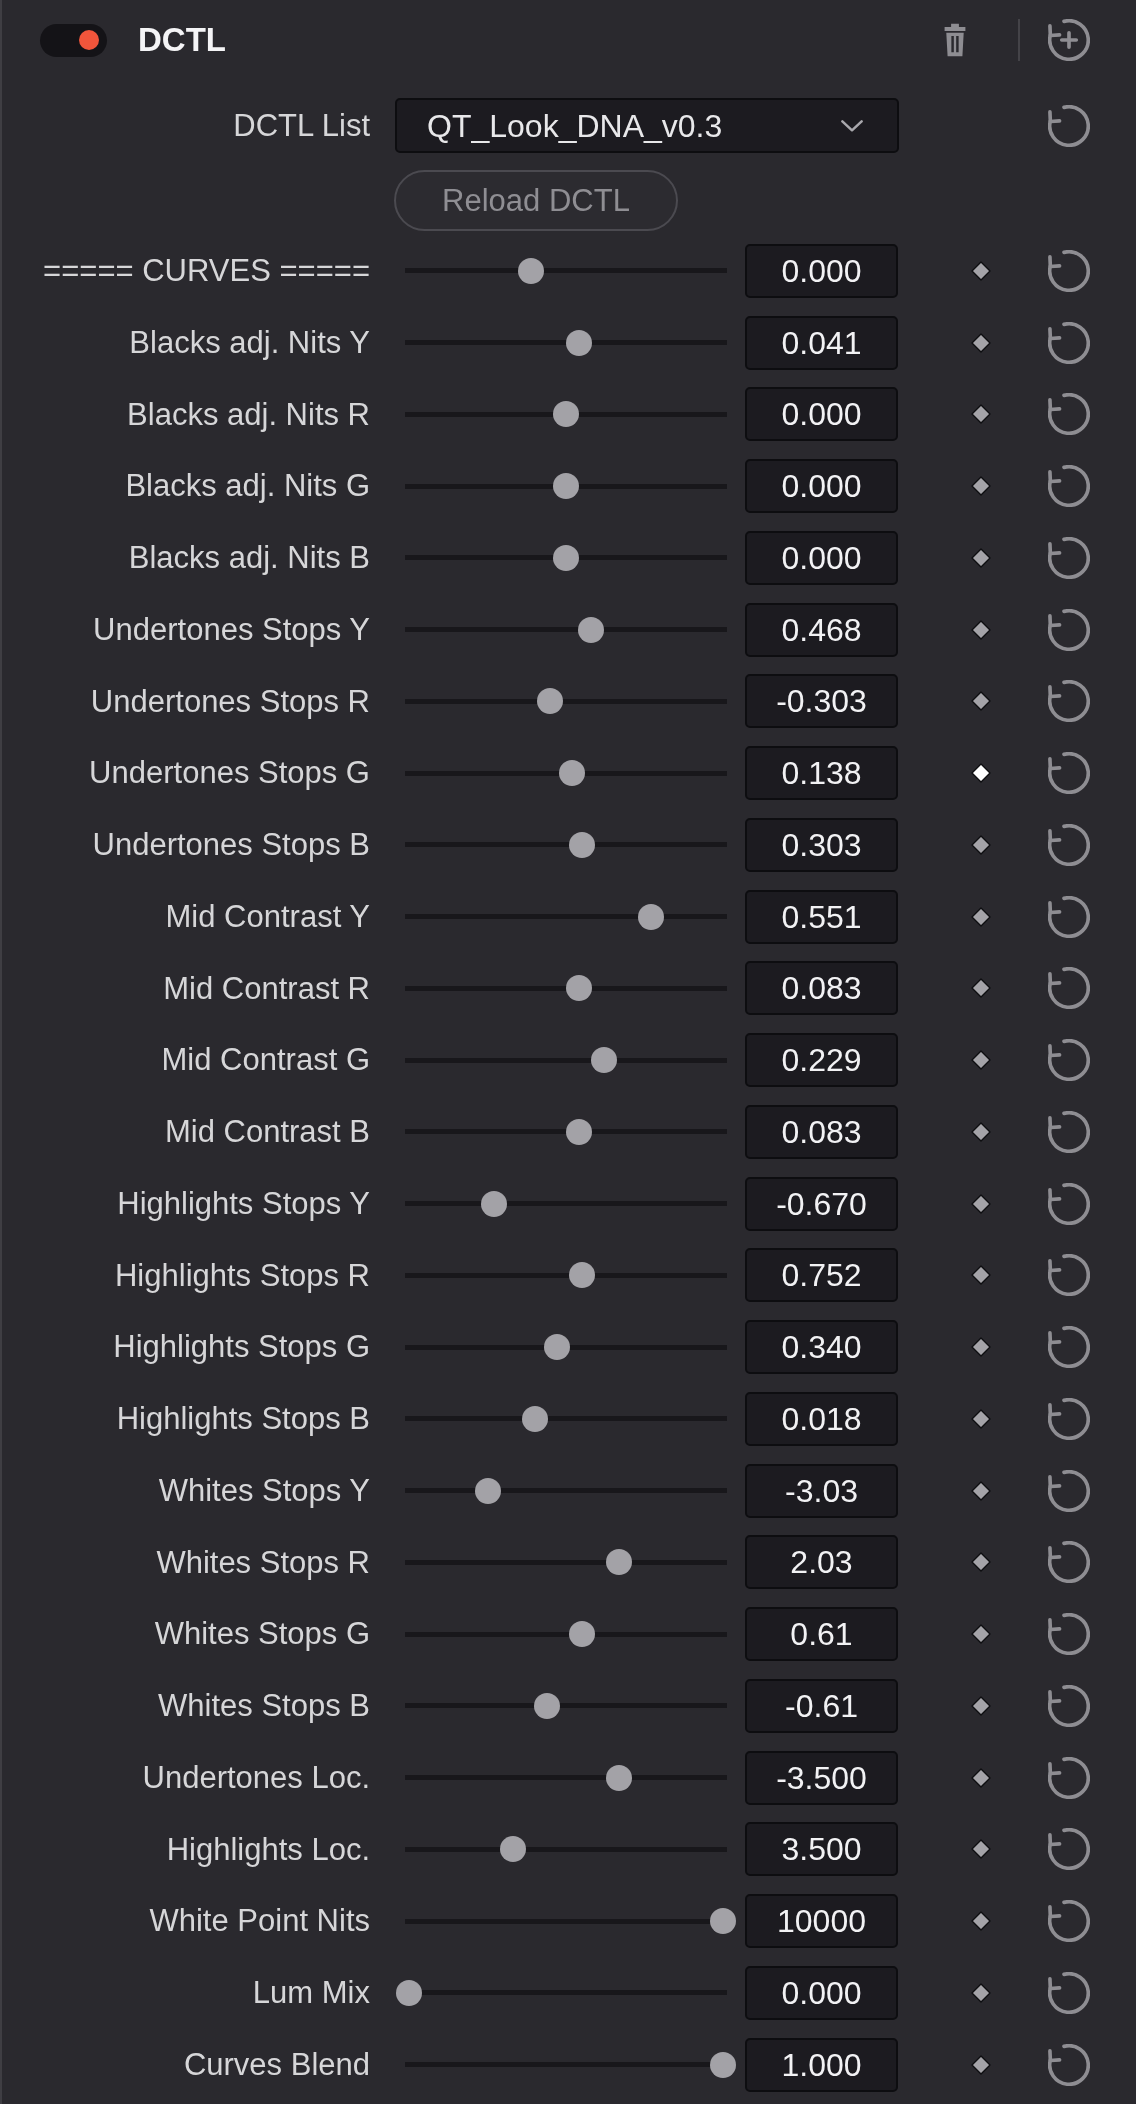 The width and height of the screenshot is (1136, 2104). Describe the element at coordinates (647, 125) in the screenshot. I see `dctl-dropdown: QT_Look_DNA_v0.3` at that location.